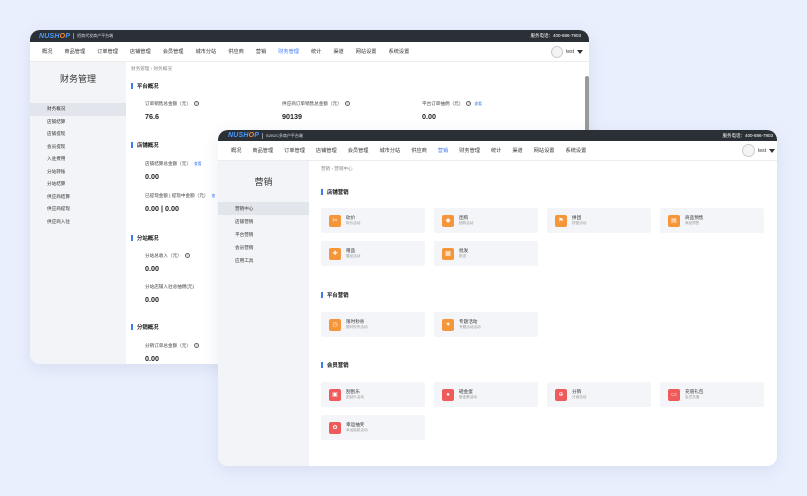 This screenshot has height=496, width=807. I want to click on sidebar-item: 会员提现, so click(78, 147).